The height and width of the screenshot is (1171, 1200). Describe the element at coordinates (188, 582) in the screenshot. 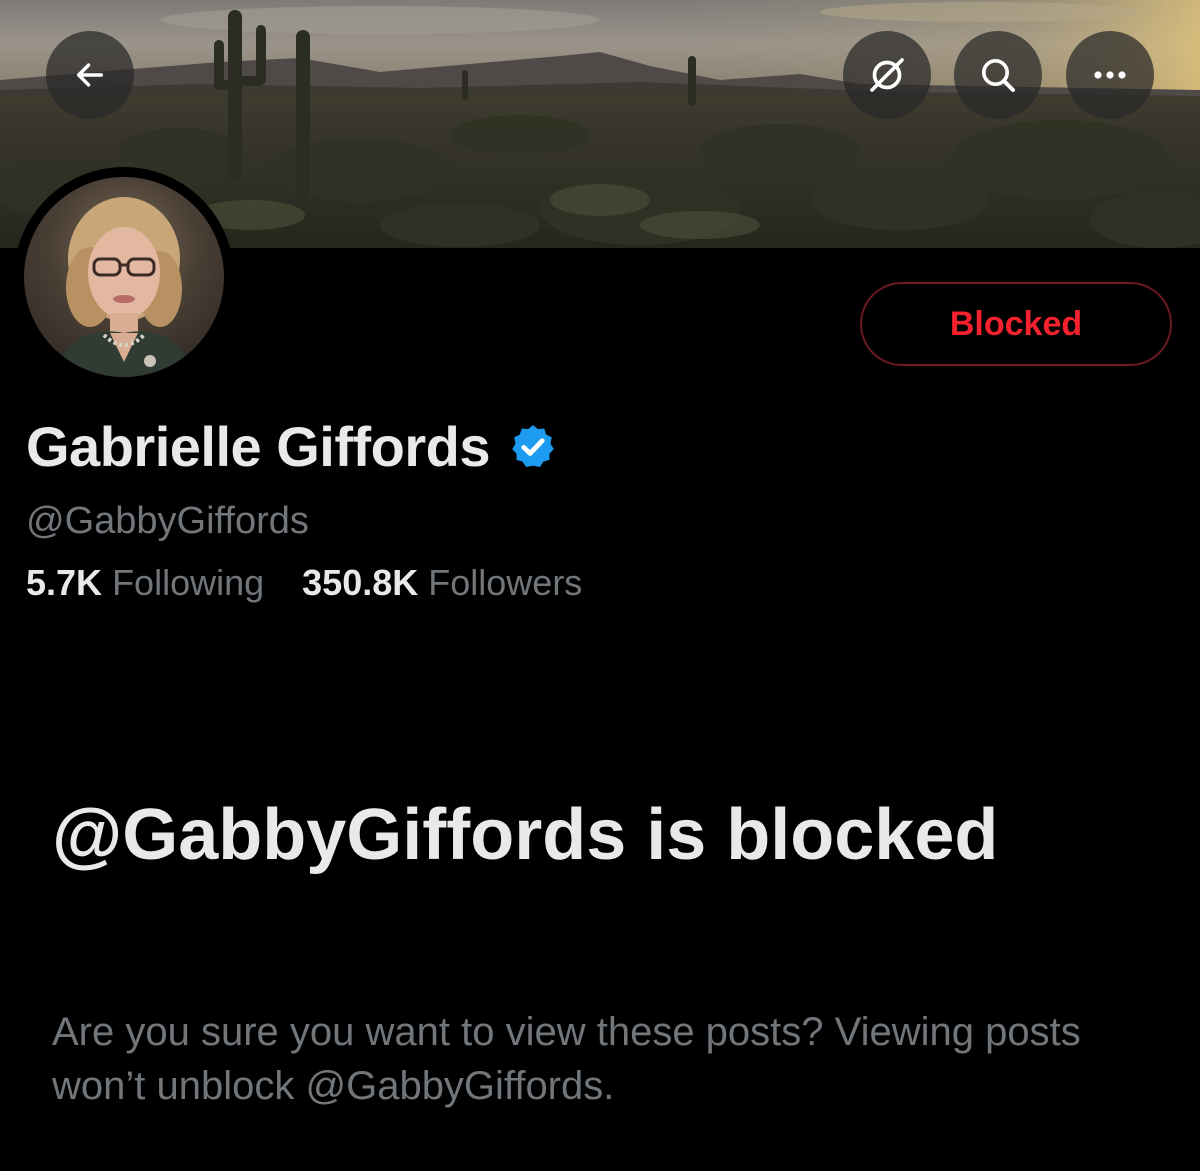

I see `following-label: Following` at that location.